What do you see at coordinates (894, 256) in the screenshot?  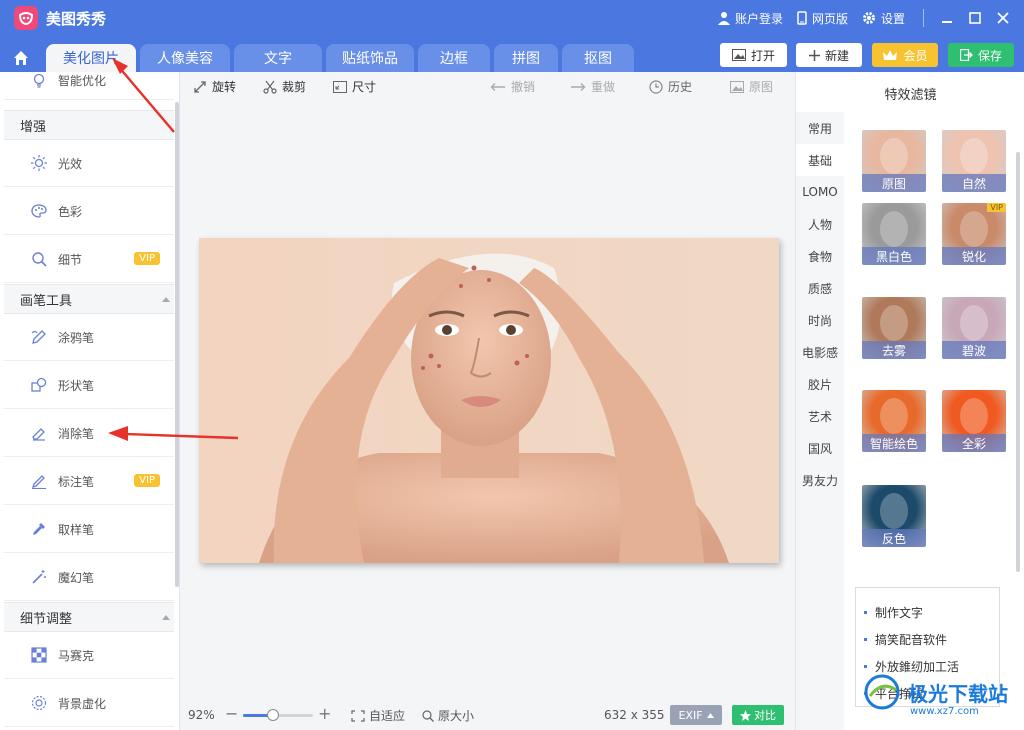 I see `filter-thumbnail-label: 黑白色` at bounding box center [894, 256].